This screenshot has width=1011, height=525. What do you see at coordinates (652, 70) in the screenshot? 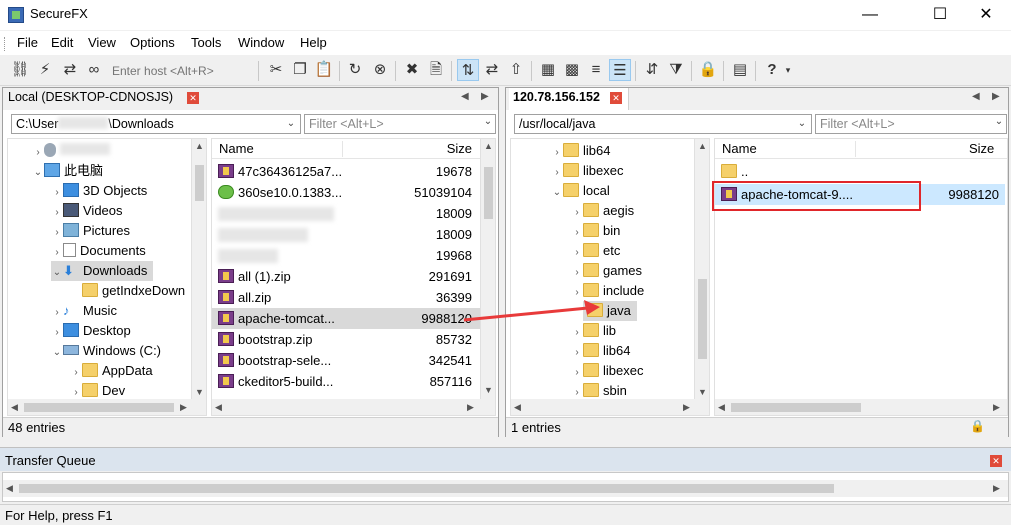
I see `sort-icon: ⇵` at bounding box center [652, 70].